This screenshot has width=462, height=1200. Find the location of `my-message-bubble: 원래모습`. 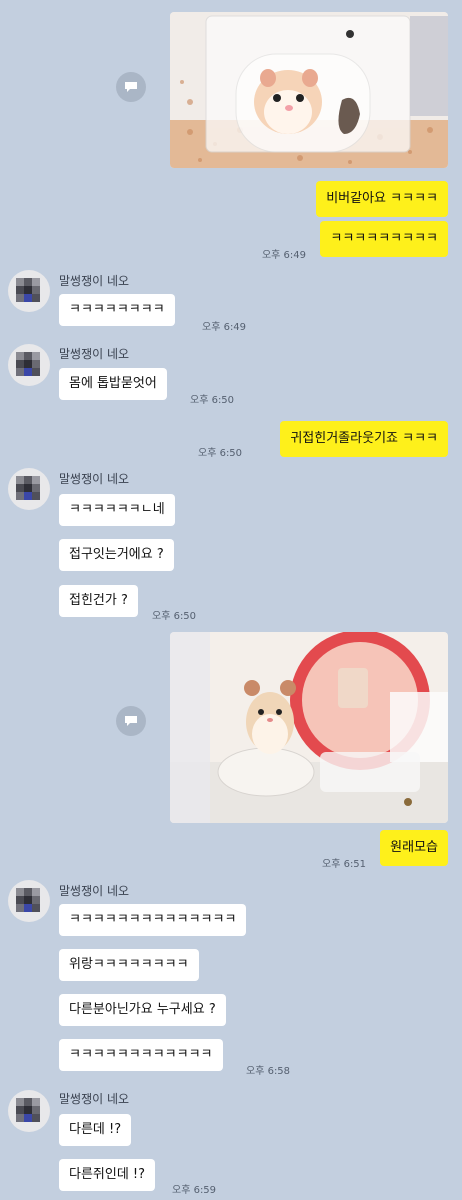

my-message-bubble: 원래모습 is located at coordinates (414, 848).